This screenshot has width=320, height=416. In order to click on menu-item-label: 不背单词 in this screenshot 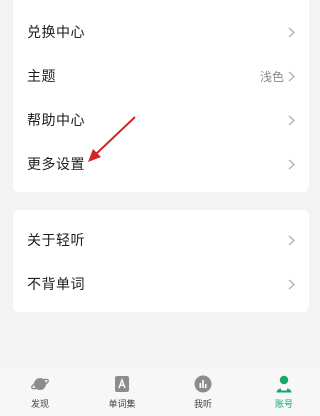, I will do `click(56, 285)`.